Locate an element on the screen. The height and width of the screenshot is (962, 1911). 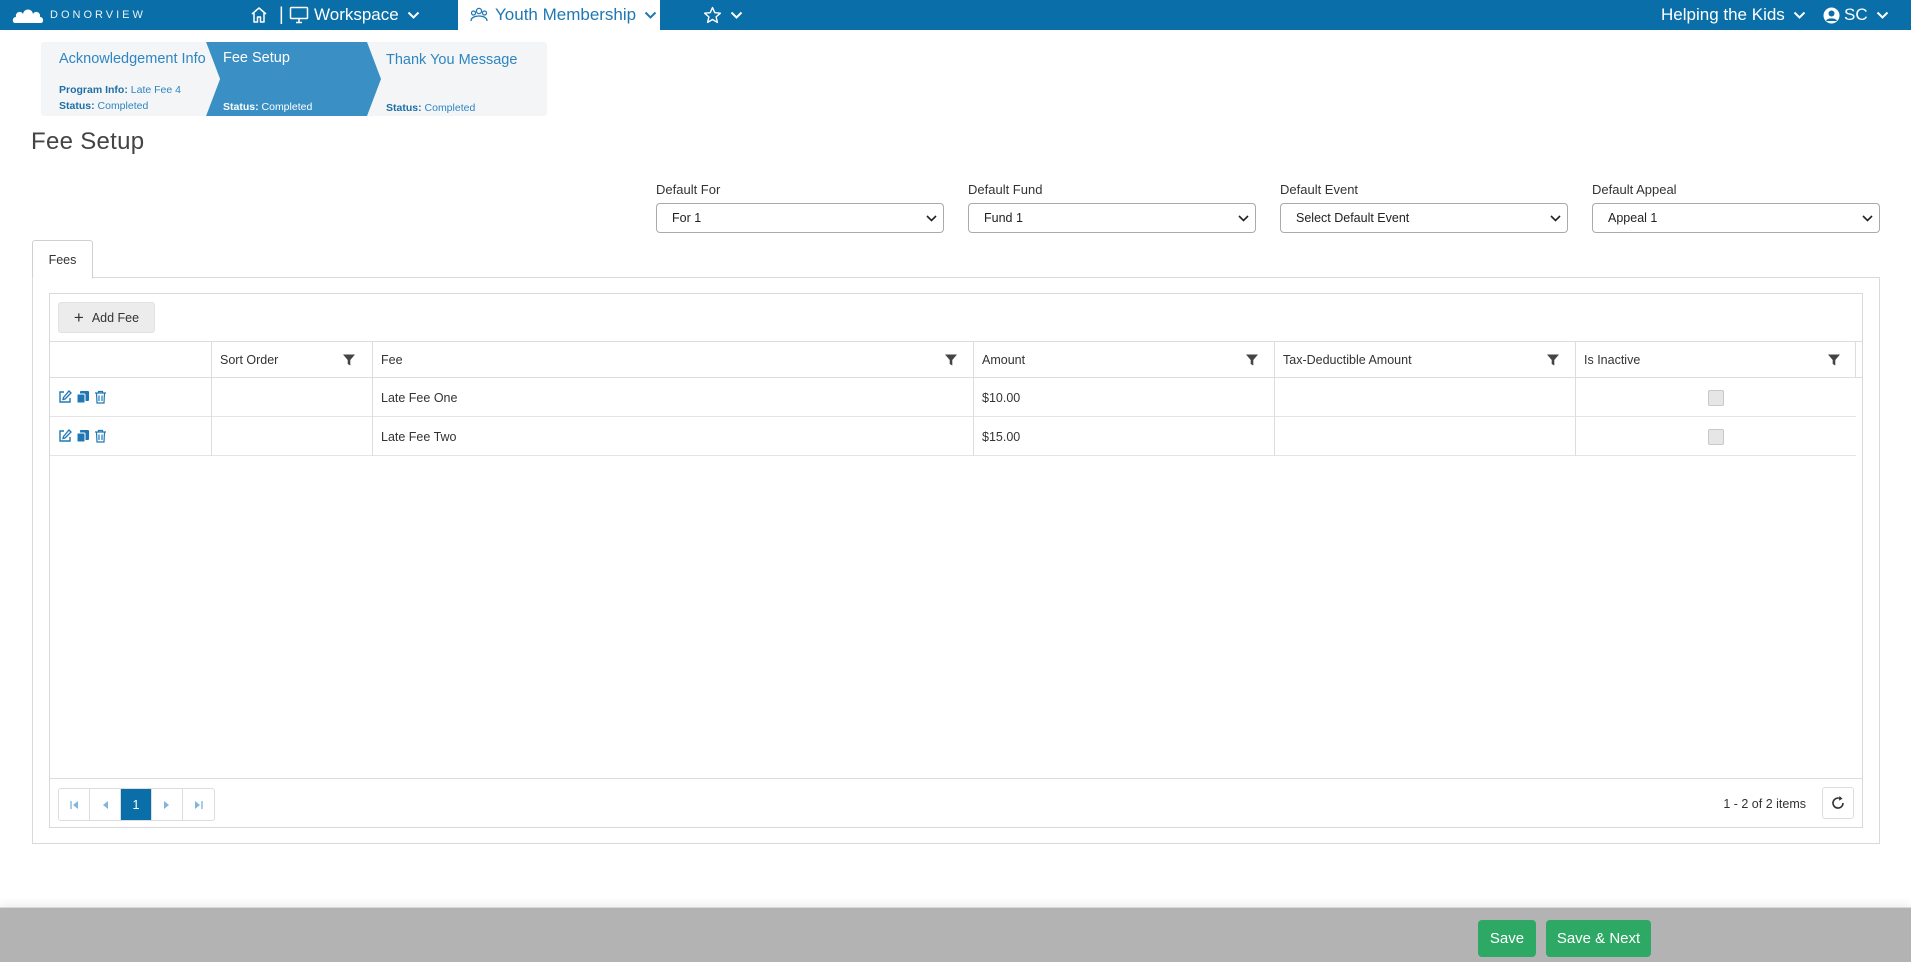
prev-page-button is located at coordinates (105, 804).